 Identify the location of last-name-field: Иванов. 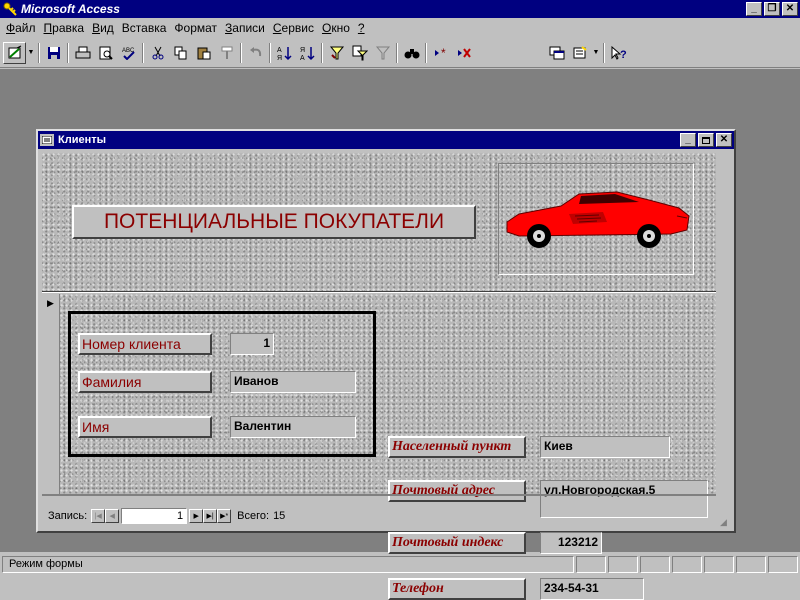
(293, 382).